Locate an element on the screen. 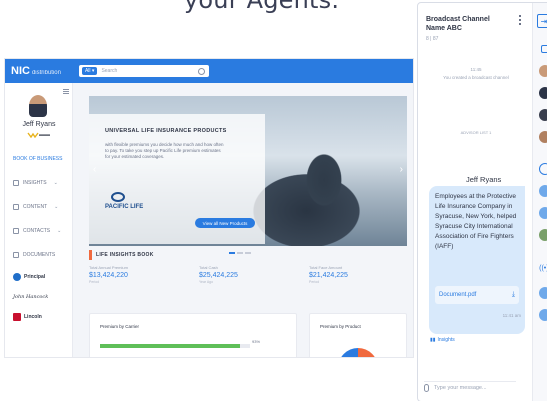 This screenshot has height=401, width=547. search-input: Search is located at coordinates (149, 71).